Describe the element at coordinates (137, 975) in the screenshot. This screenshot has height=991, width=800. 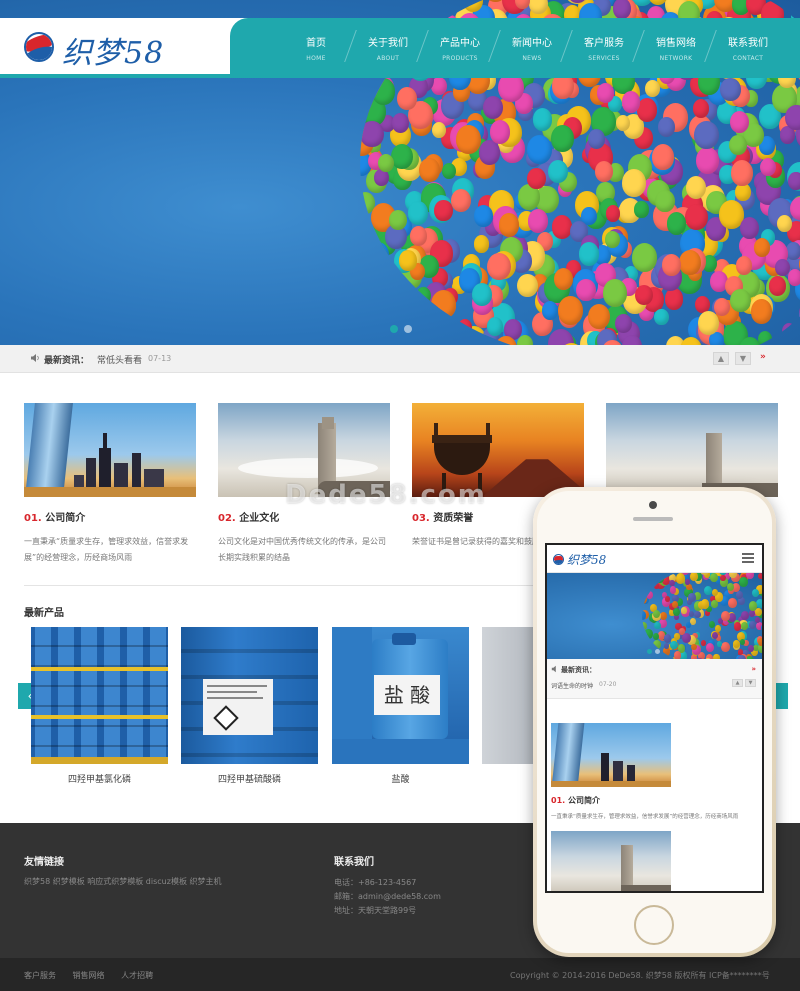
I see `bottom-link: 人才招聘` at that location.